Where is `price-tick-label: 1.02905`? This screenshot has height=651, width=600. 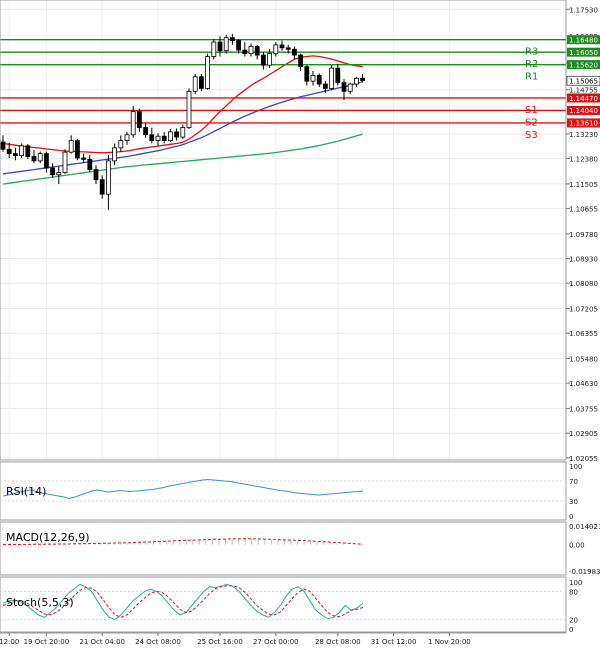
price-tick-label: 1.02905 is located at coordinates (583, 434).